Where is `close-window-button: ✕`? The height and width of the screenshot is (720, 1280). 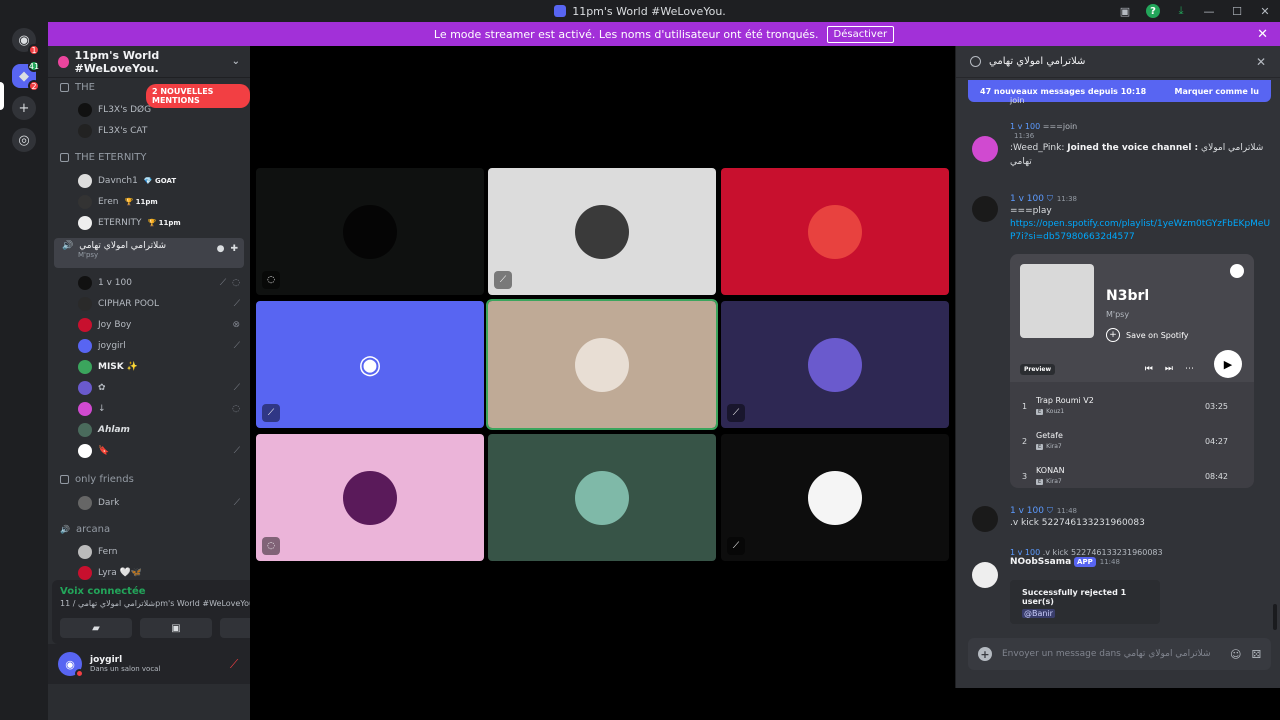 close-window-button: ✕ is located at coordinates (1265, 11).